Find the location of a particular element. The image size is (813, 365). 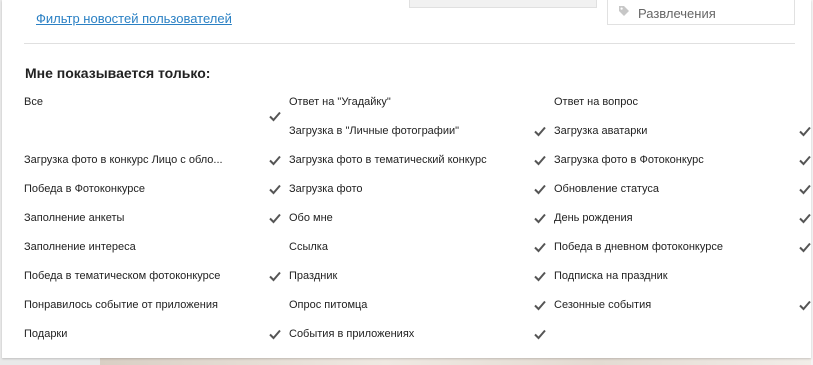

event-type-label: Заполнение анкеты is located at coordinates (74, 218).